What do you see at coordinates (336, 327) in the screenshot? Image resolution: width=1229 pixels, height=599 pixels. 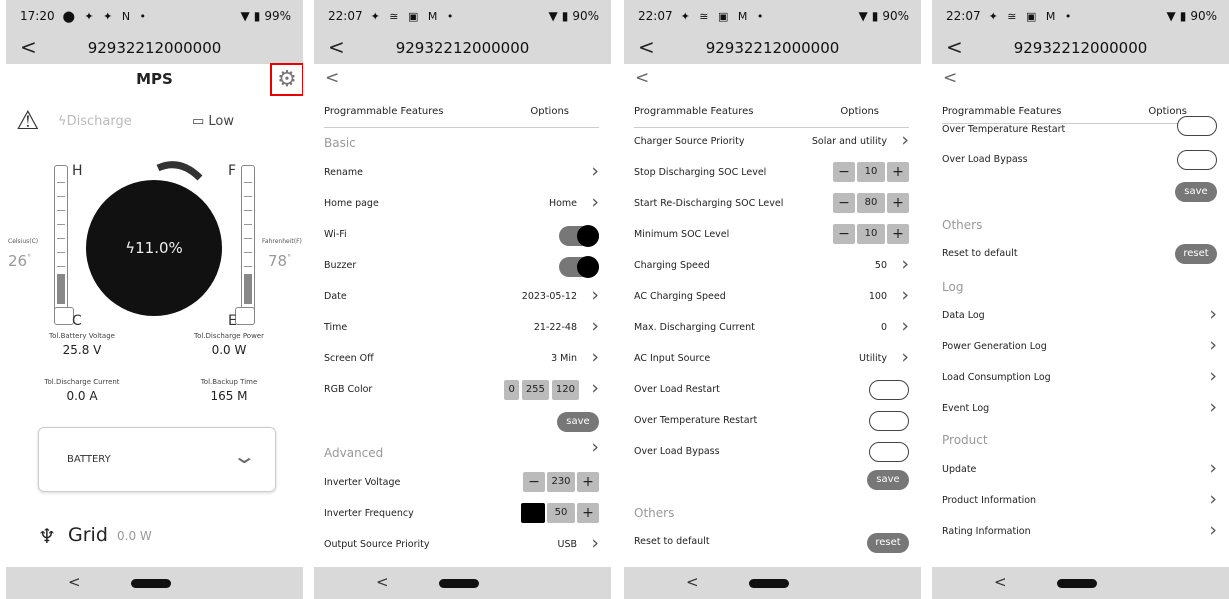 I see `setting-label: Time` at bounding box center [336, 327].